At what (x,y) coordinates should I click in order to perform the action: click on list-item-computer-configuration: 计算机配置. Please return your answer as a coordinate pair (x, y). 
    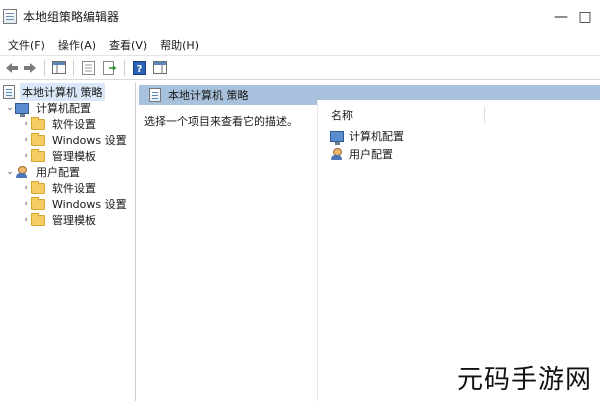
    Looking at the image, I should click on (367, 136).